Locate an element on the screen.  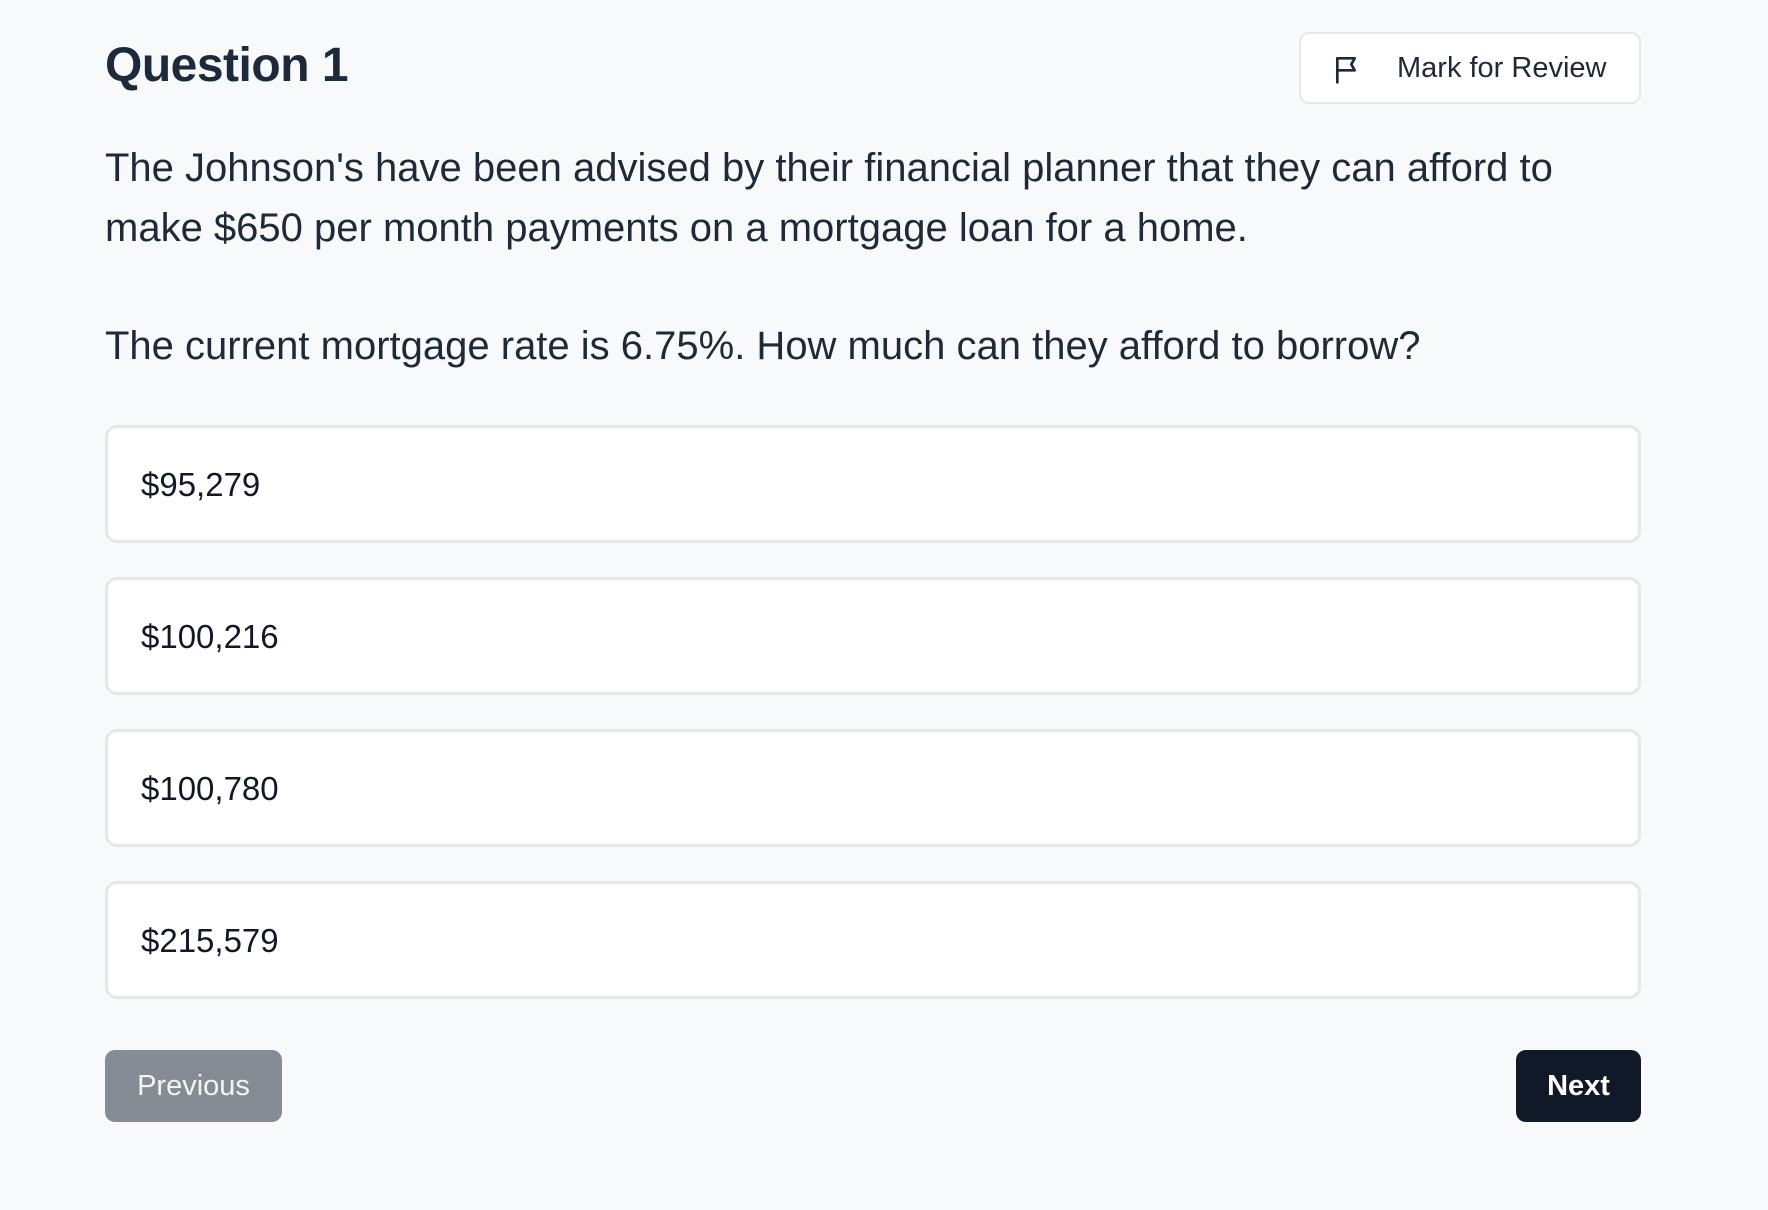
mark-for-review-button: Mark for Review is located at coordinates (1470, 68).